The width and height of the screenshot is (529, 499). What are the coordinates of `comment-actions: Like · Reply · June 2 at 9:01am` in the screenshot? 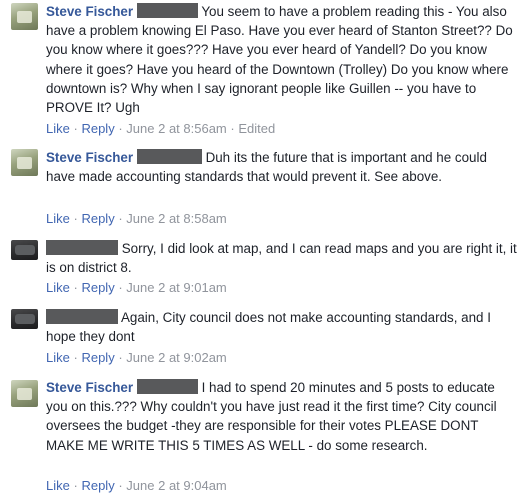 It's located at (136, 287).